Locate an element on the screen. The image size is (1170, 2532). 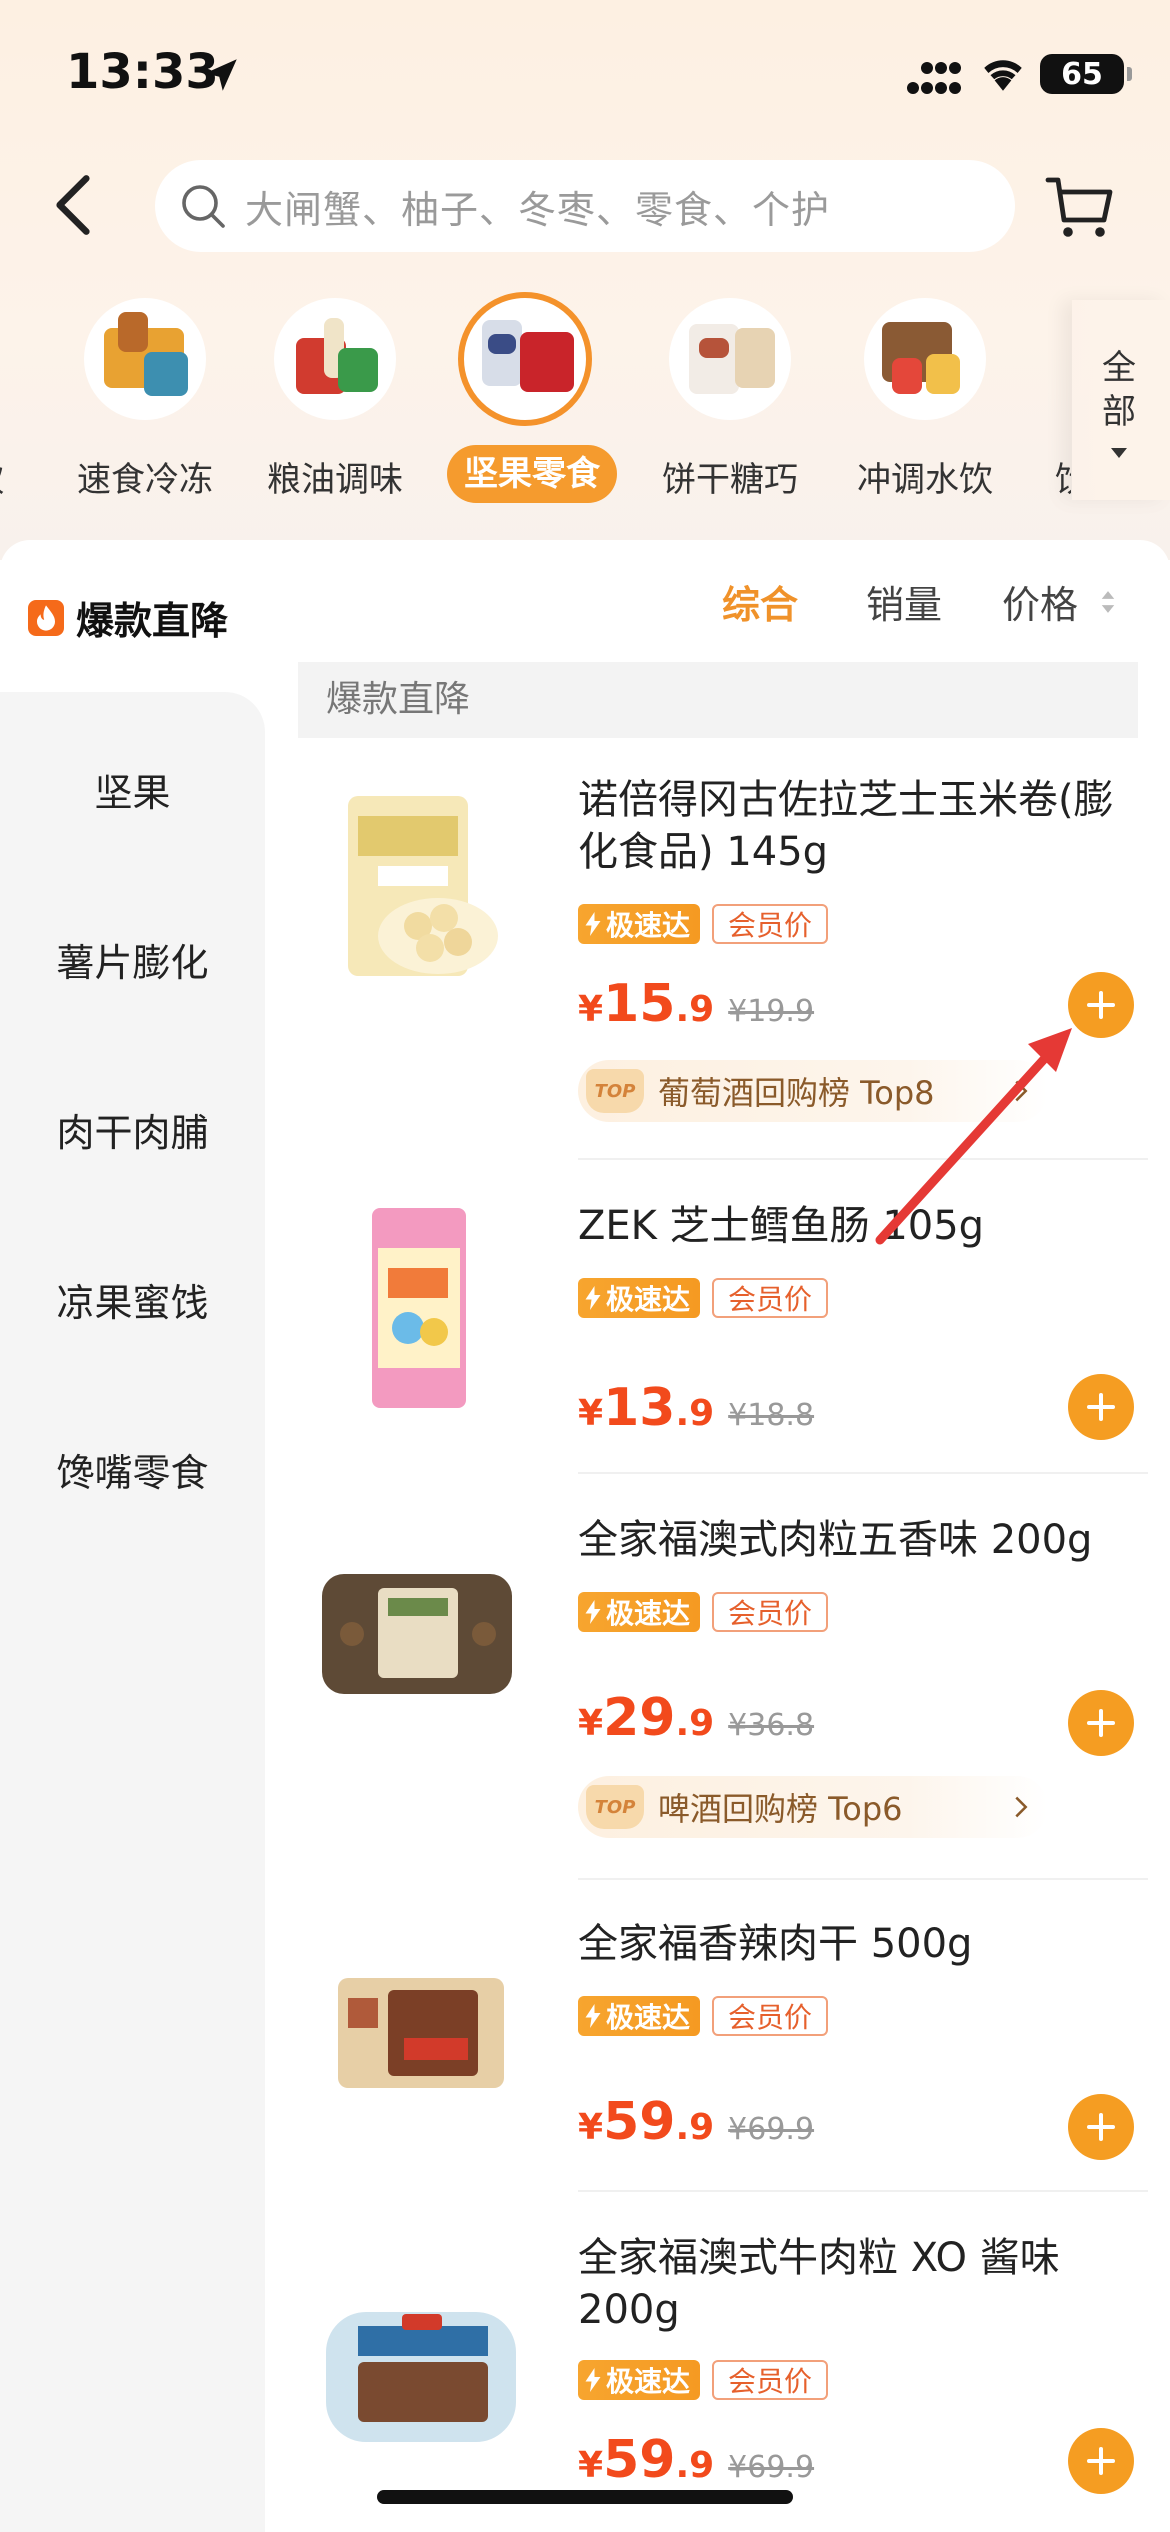
ranking-banner: TOP 啤酒回购榜 Top6 is located at coordinates (813, 1807).